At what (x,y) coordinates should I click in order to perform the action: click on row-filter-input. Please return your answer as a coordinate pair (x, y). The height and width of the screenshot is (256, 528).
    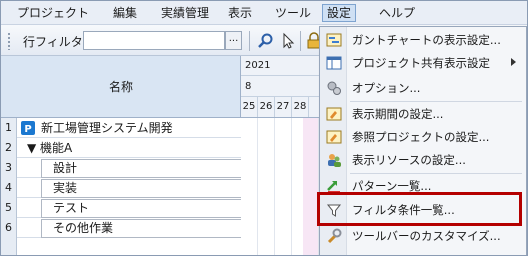
    Looking at the image, I should click on (154, 40).